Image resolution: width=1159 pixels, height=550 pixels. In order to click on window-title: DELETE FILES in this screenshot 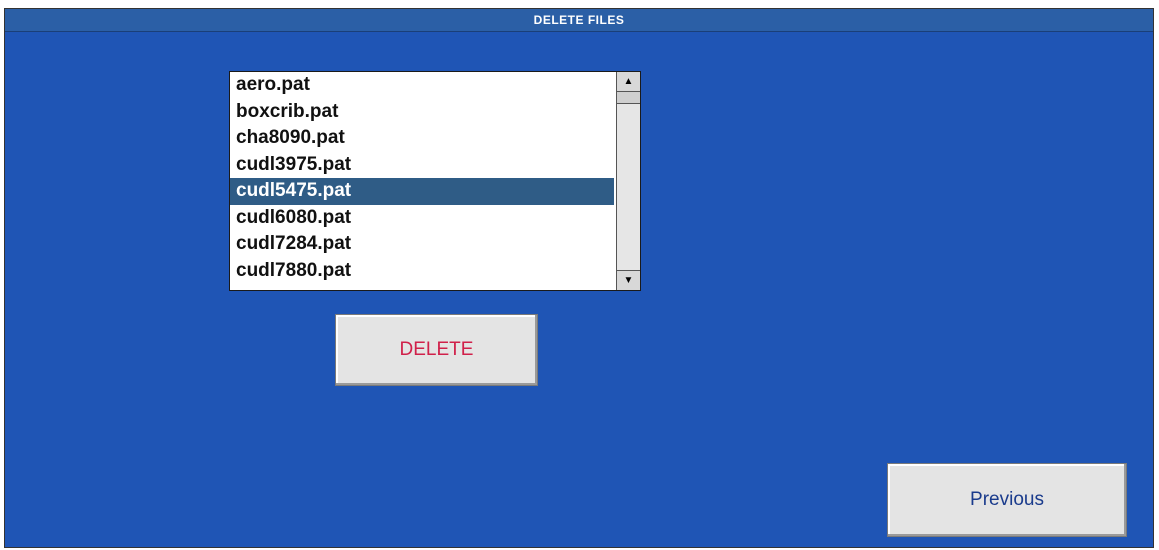, I will do `click(579, 20)`.